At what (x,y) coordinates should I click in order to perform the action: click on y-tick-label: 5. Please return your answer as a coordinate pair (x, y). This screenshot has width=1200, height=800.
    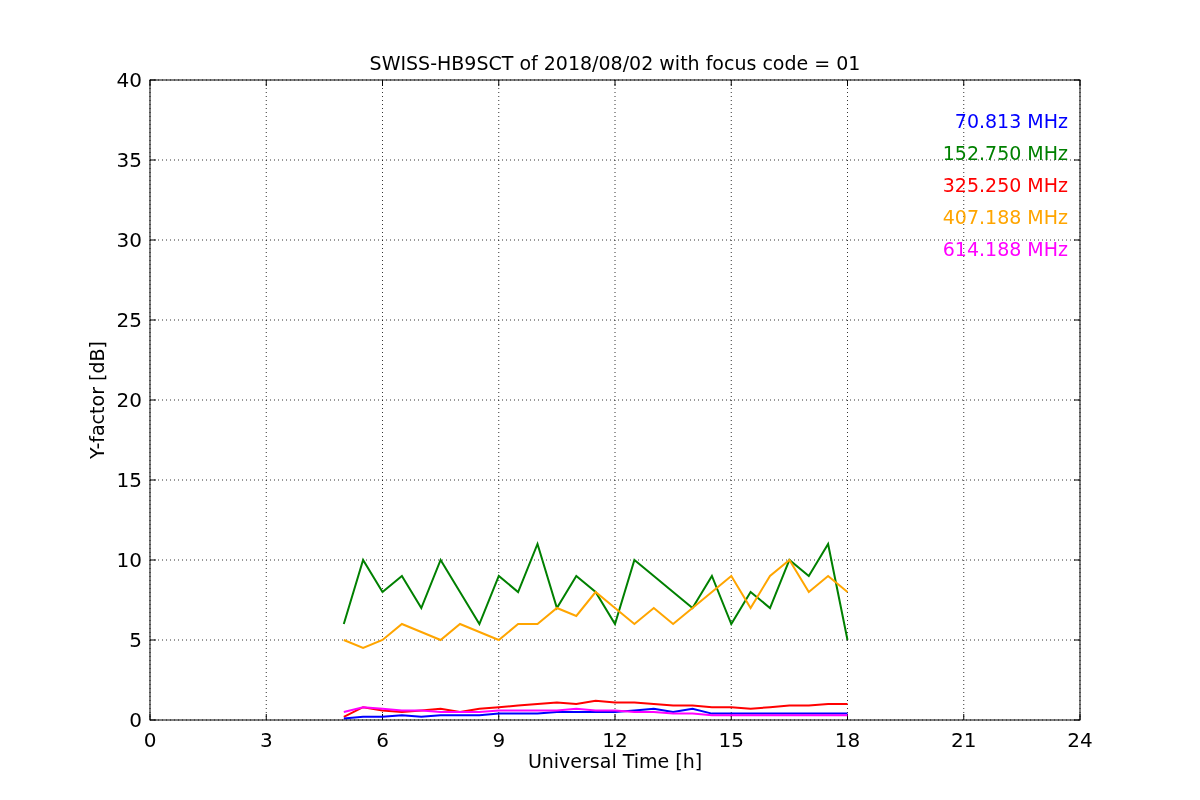
    Looking at the image, I should click on (135, 640).